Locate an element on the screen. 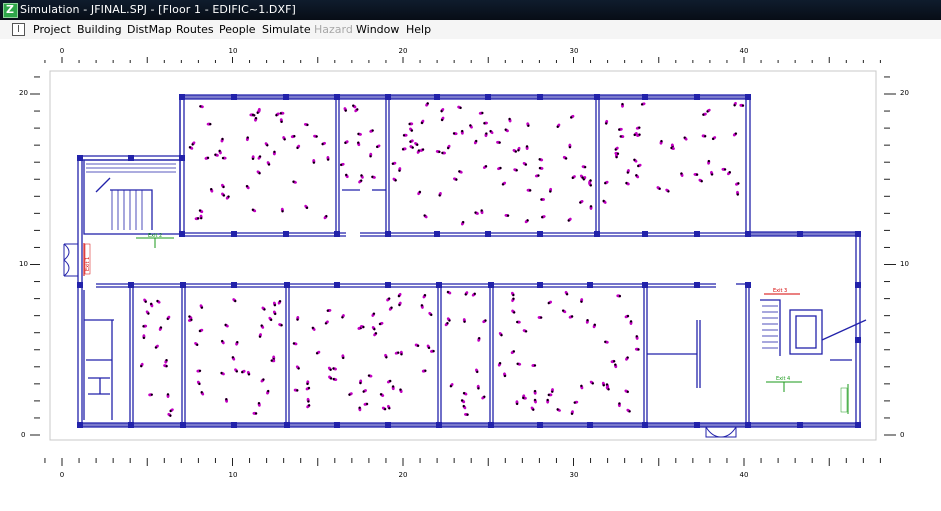  menu-project: Project is located at coordinates (52, 29).